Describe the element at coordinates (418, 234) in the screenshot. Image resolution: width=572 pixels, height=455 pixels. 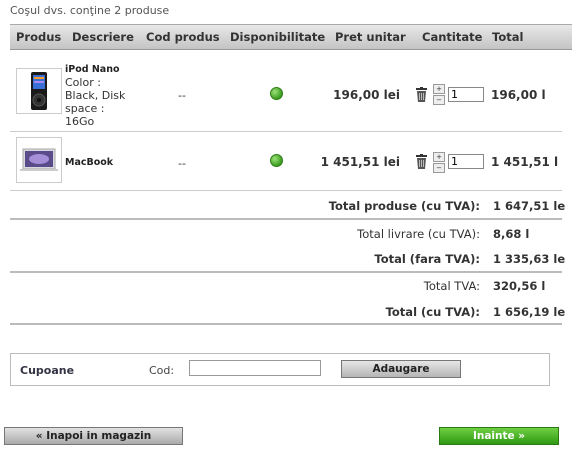
I see `total-shipping-label: Total livrare (cu TVA):` at that location.